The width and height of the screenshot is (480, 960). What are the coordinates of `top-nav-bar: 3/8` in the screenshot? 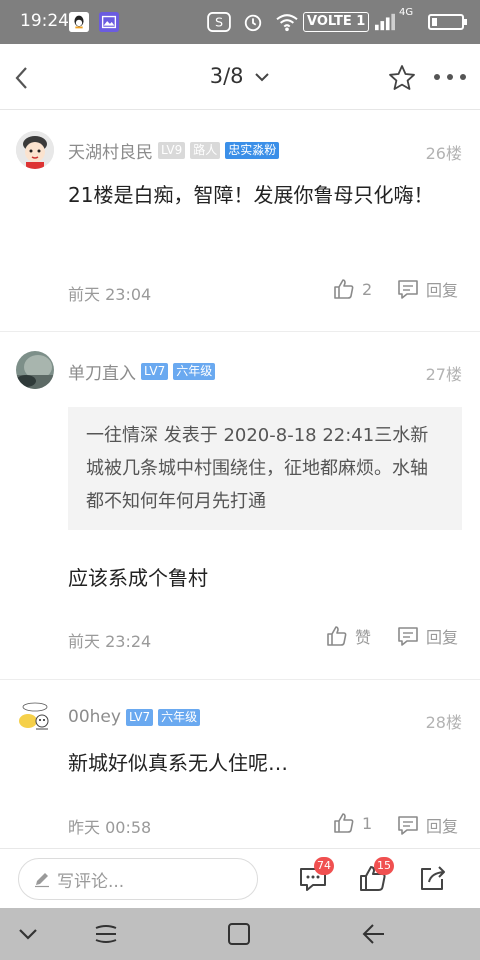 It's located at (240, 77).